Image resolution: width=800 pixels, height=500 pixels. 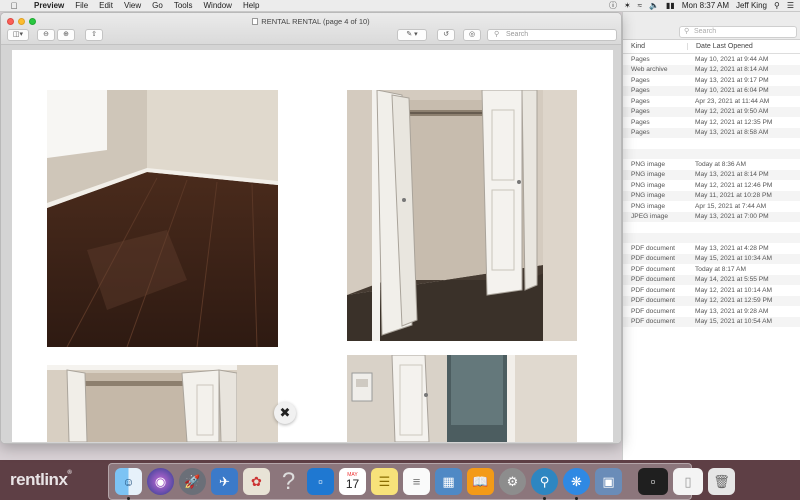 What do you see at coordinates (285, 413) in the screenshot?
I see `close-icon: ✖` at bounding box center [285, 413].